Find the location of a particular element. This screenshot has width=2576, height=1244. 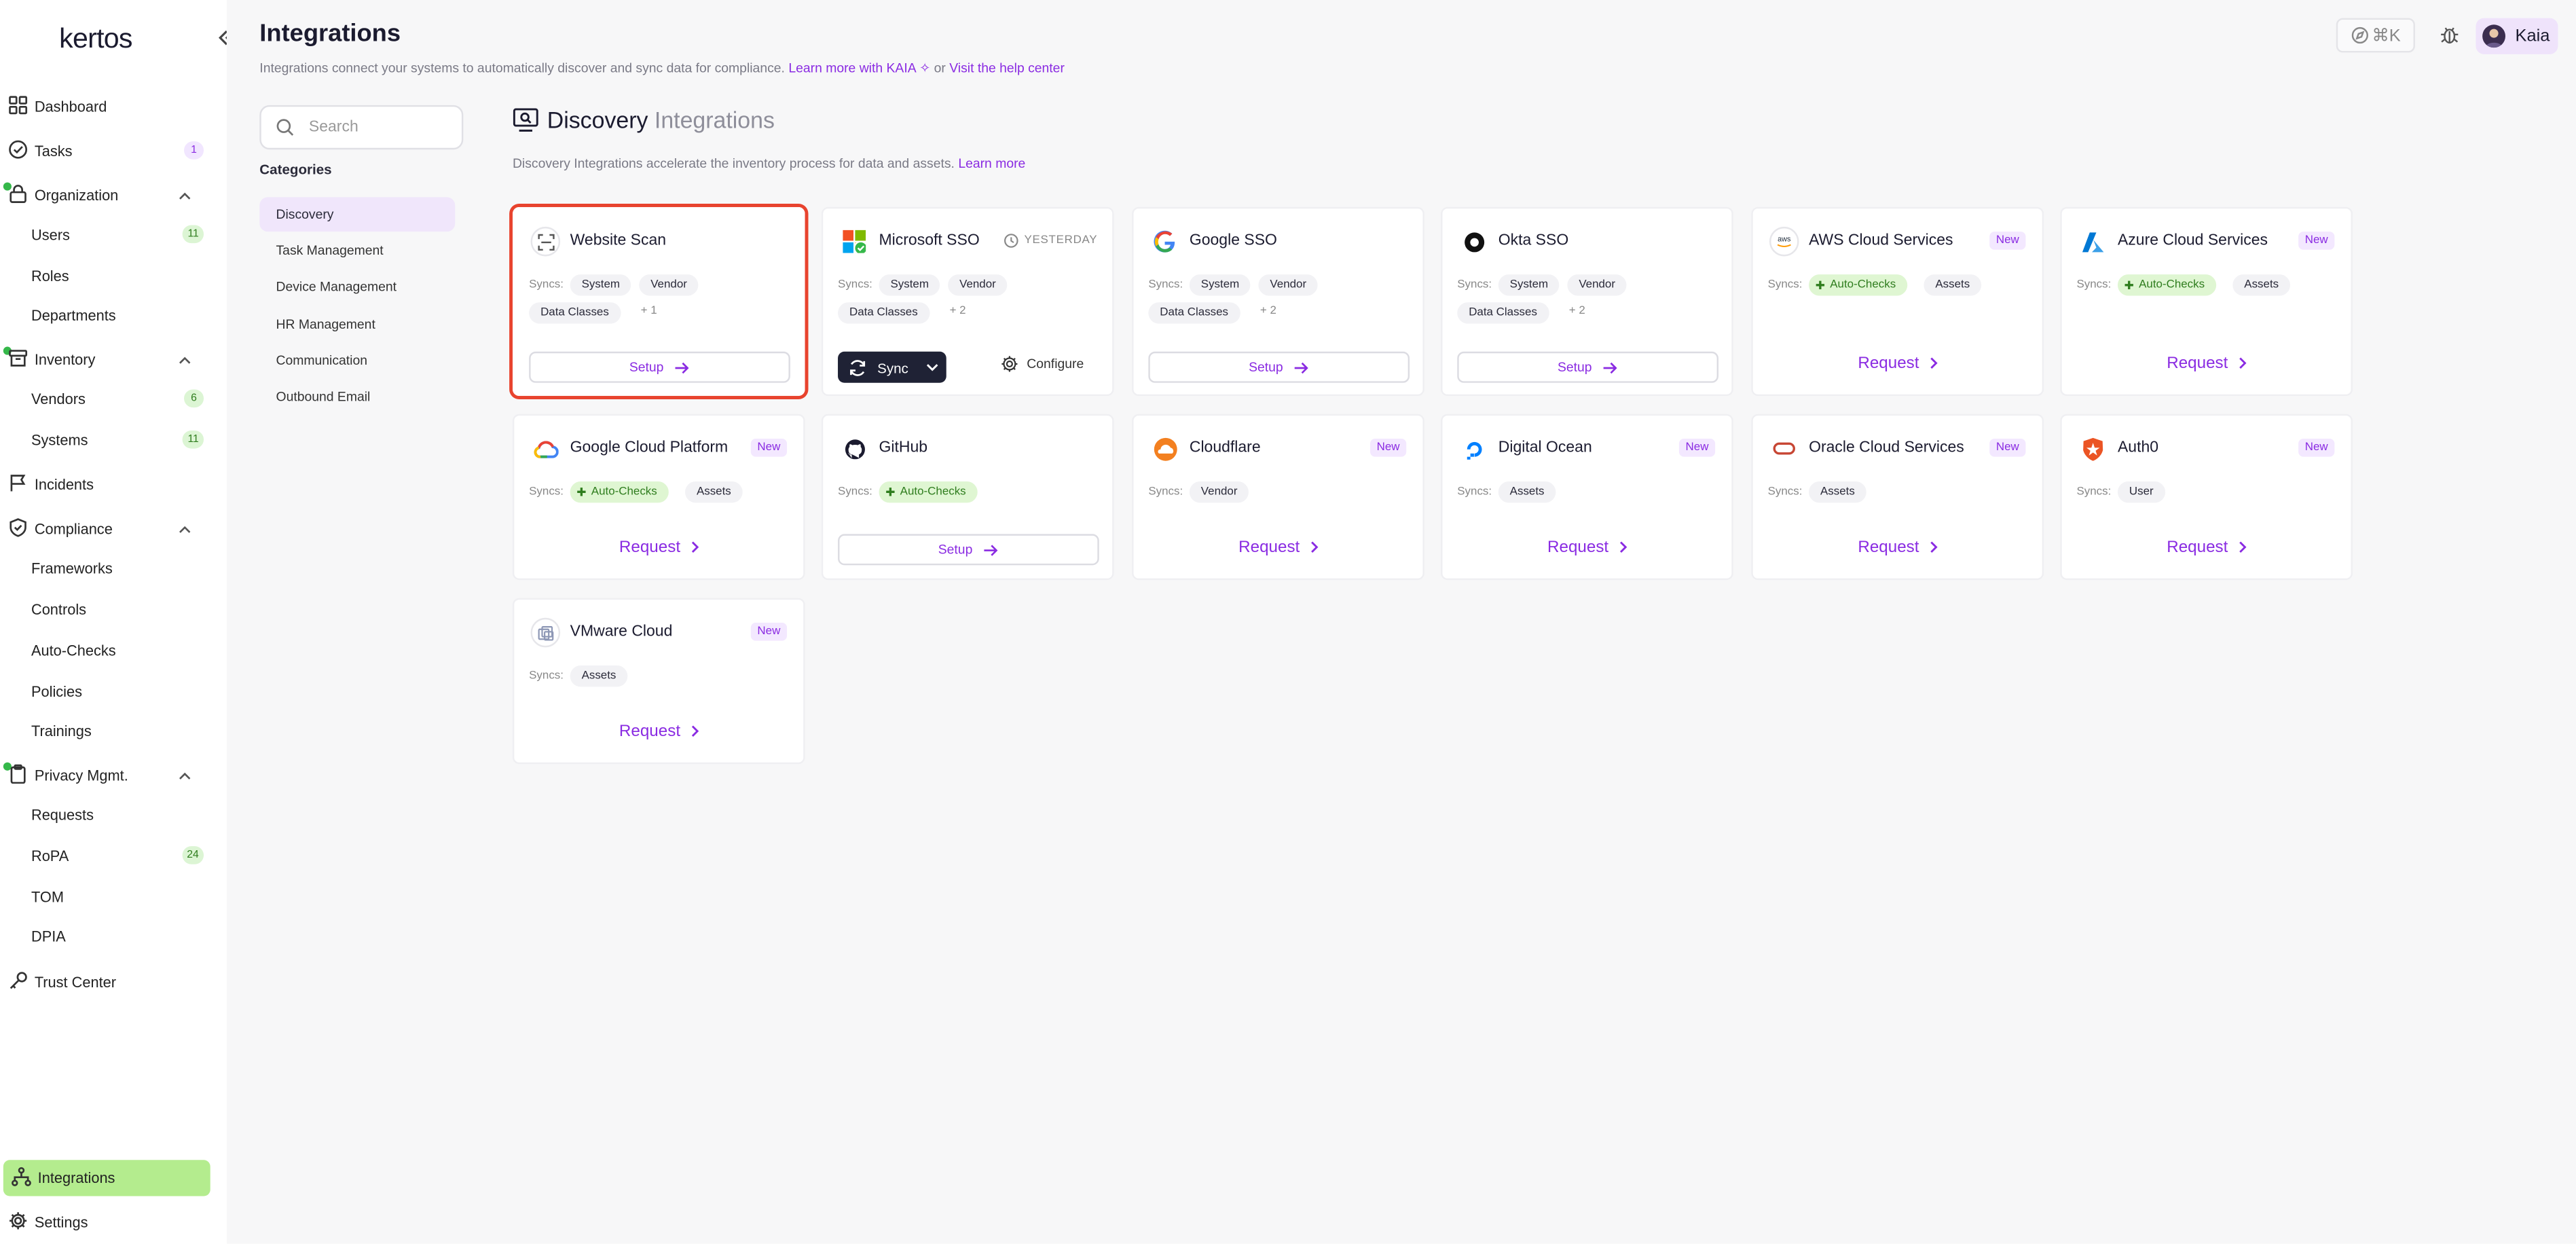

help-center-link: Visit the help center is located at coordinates (1007, 68).